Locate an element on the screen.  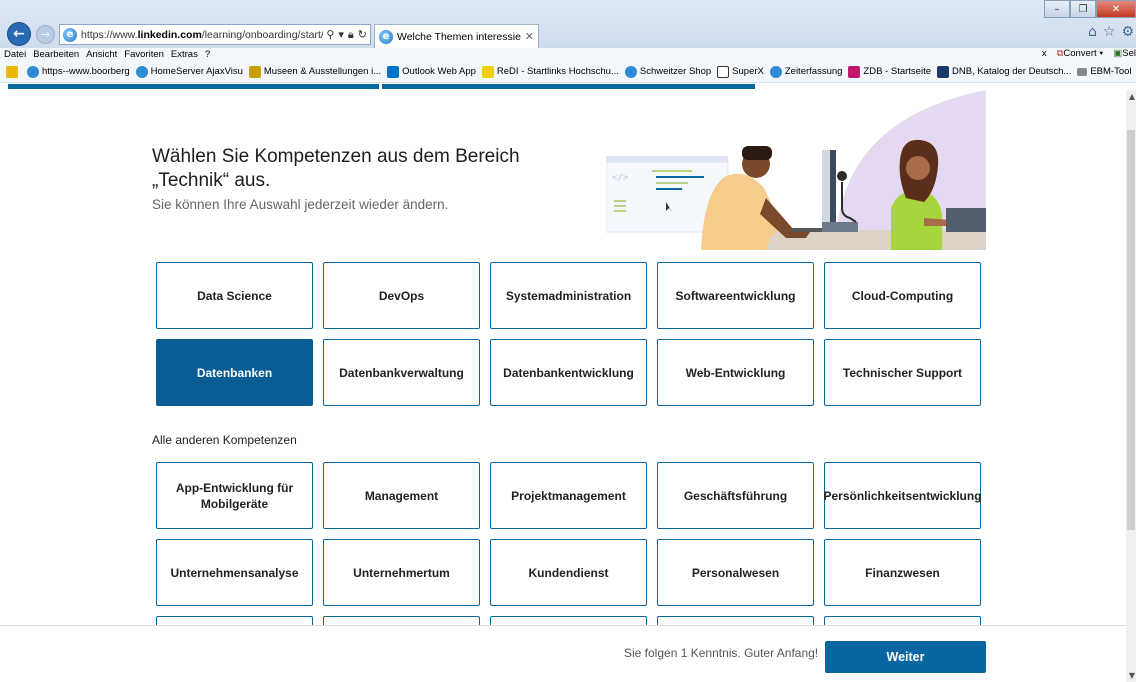
menu-ansicht: Ansicht is located at coordinates (101, 54).